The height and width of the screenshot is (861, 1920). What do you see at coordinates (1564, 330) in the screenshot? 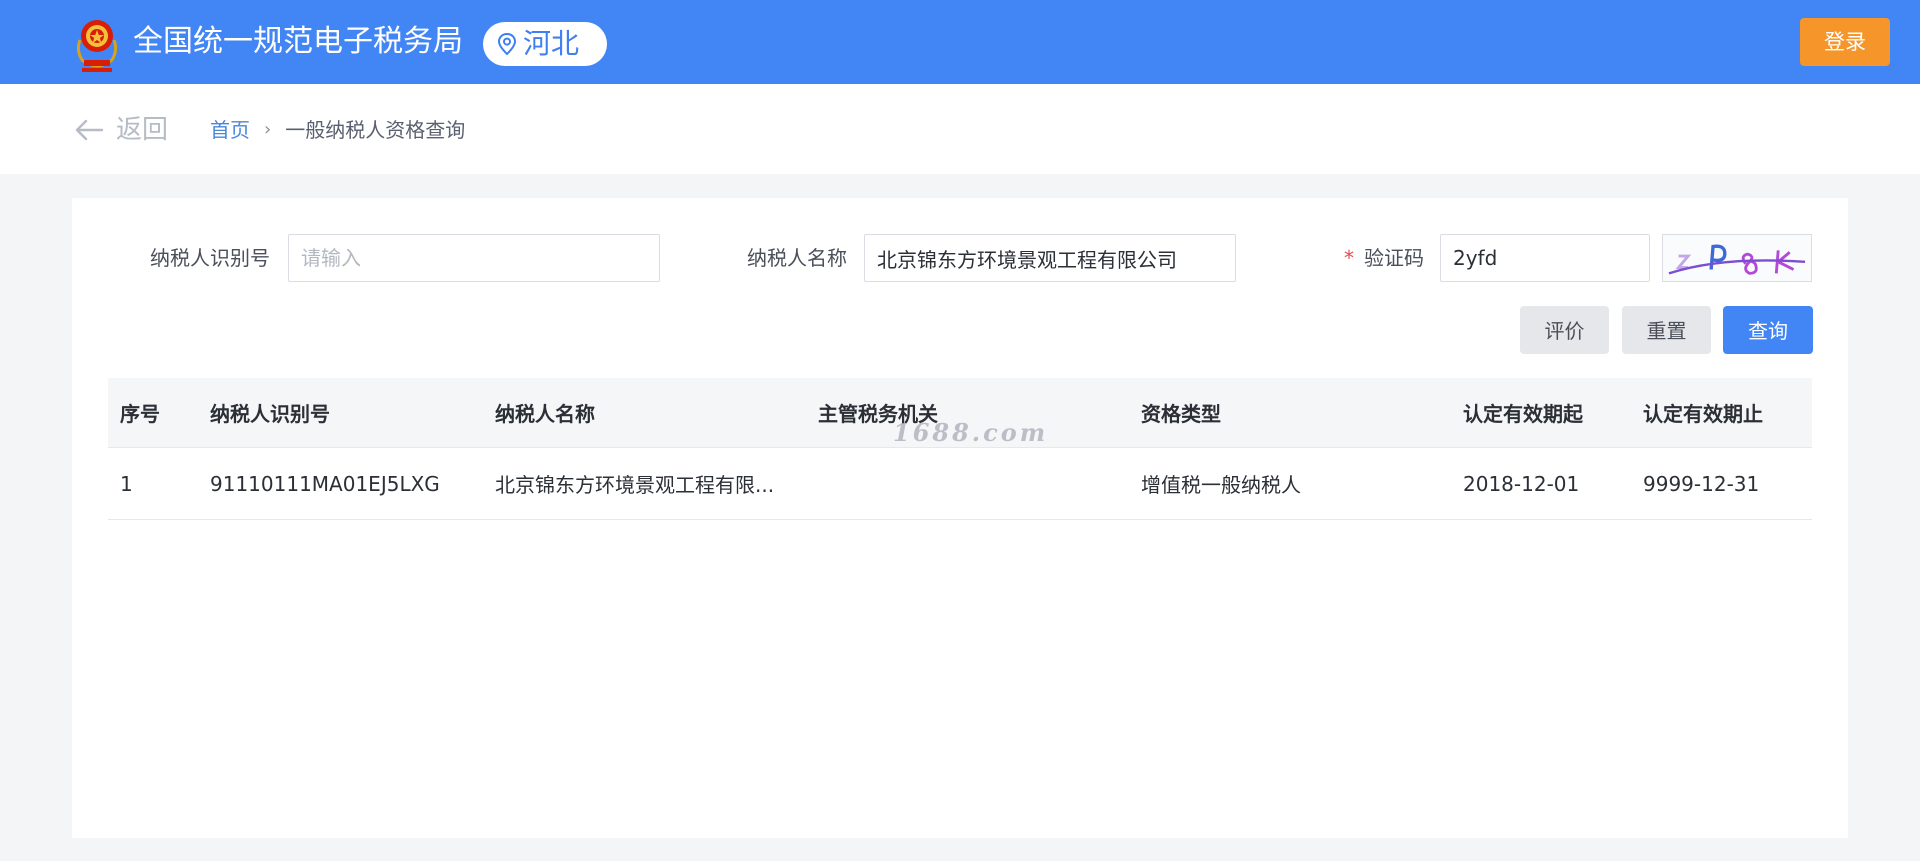
I see `evaluate-button: 评价` at bounding box center [1564, 330].